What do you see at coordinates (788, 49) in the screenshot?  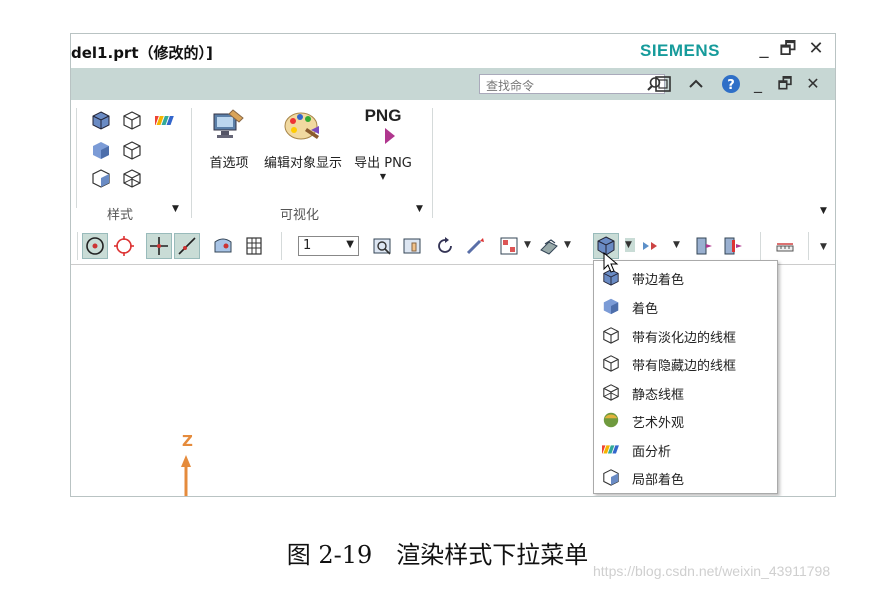 I see `restore-button: 🗗` at bounding box center [788, 49].